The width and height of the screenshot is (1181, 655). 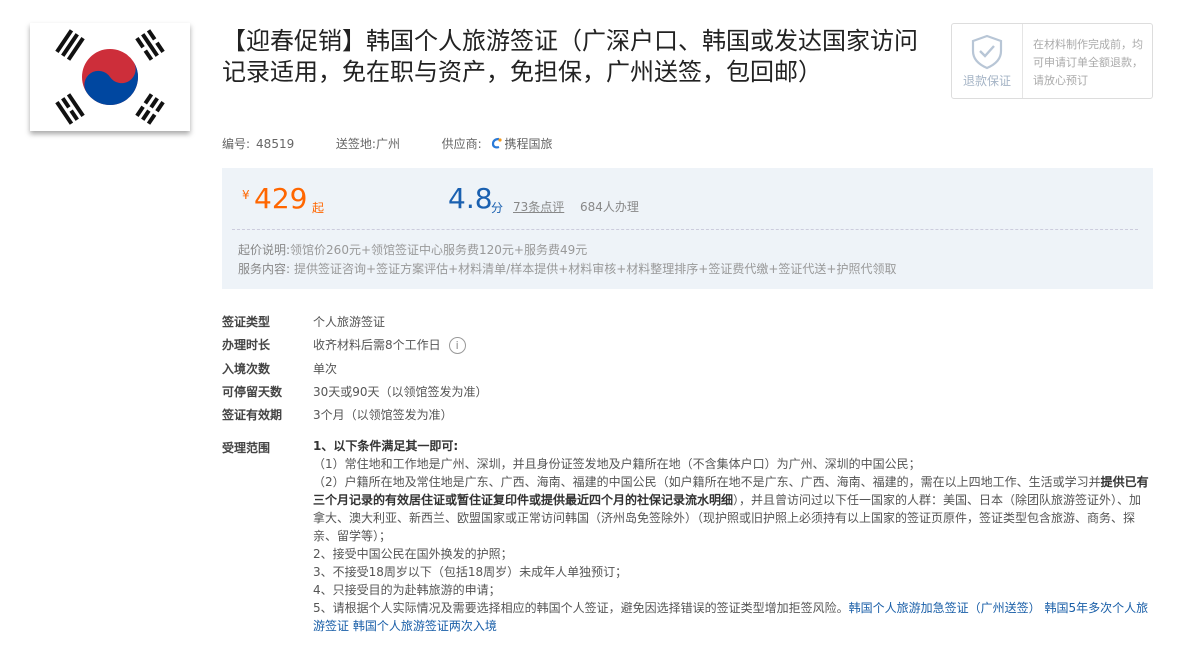 What do you see at coordinates (685, 229) in the screenshot?
I see `price-divider` at bounding box center [685, 229].